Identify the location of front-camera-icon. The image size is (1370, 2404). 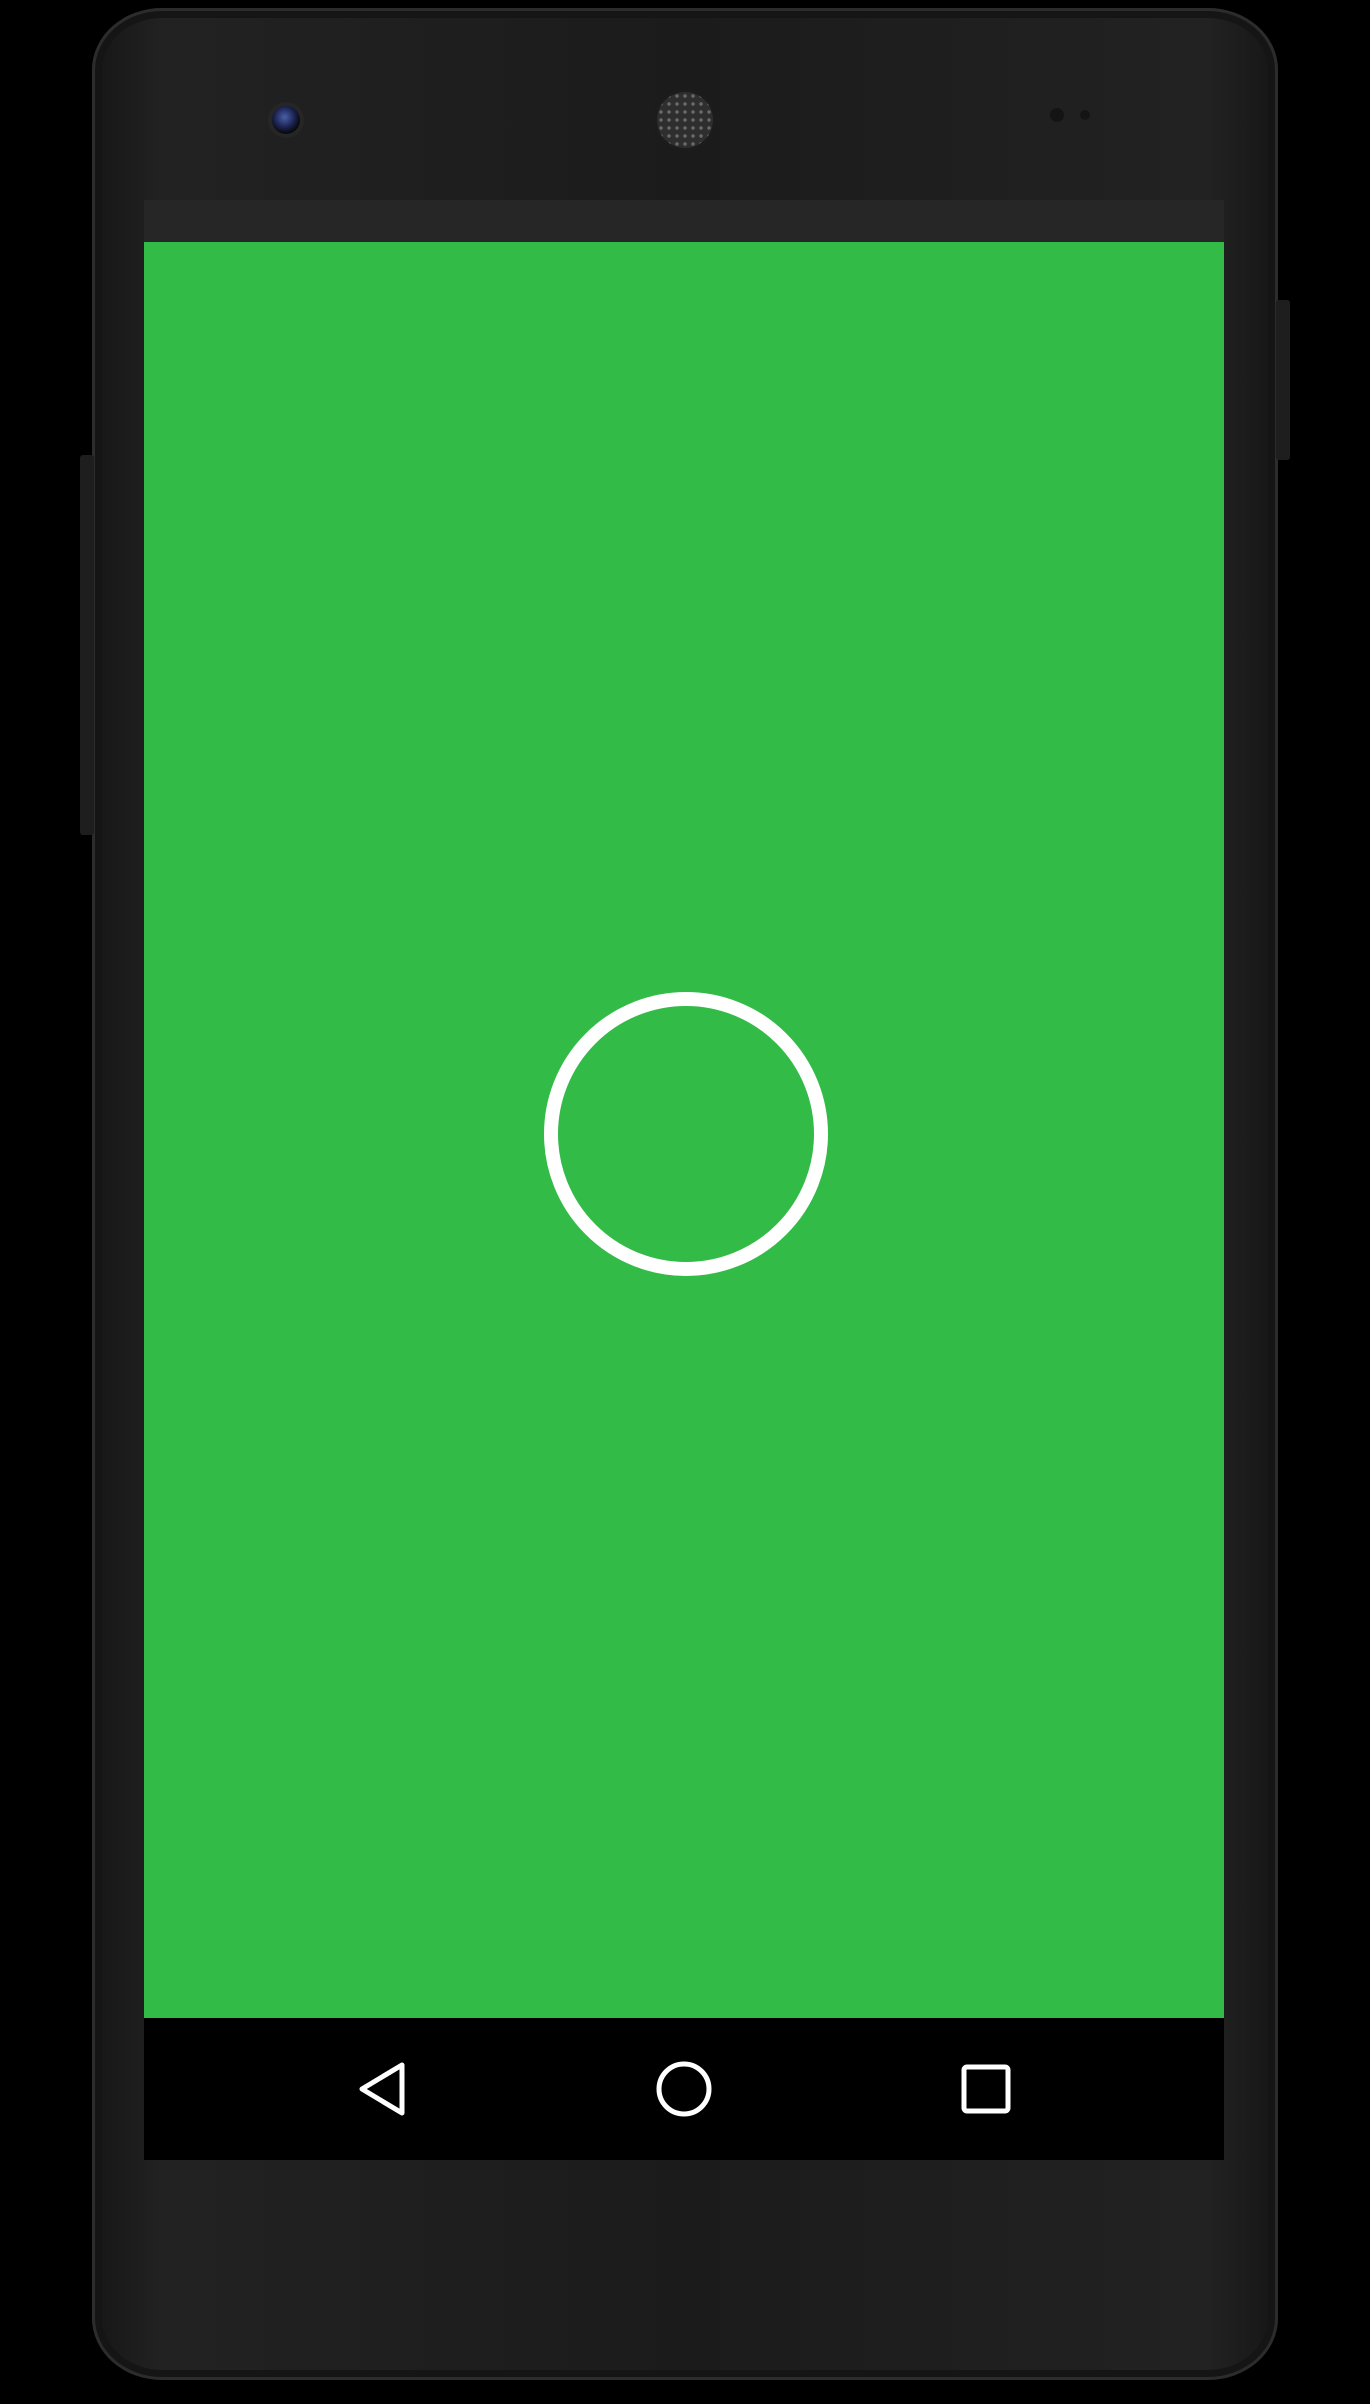
(286, 120).